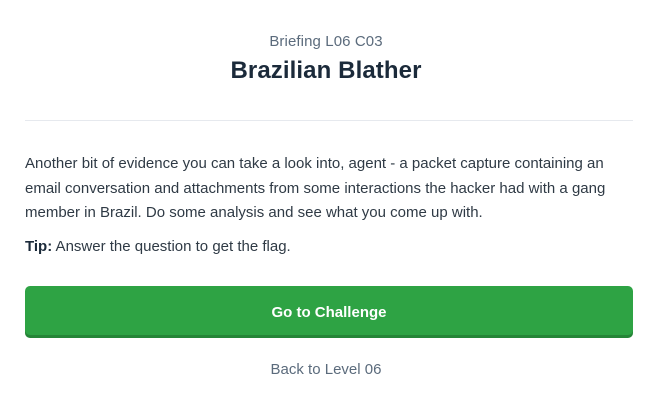 The image size is (652, 401). What do you see at coordinates (329, 120) in the screenshot?
I see `header-divider` at bounding box center [329, 120].